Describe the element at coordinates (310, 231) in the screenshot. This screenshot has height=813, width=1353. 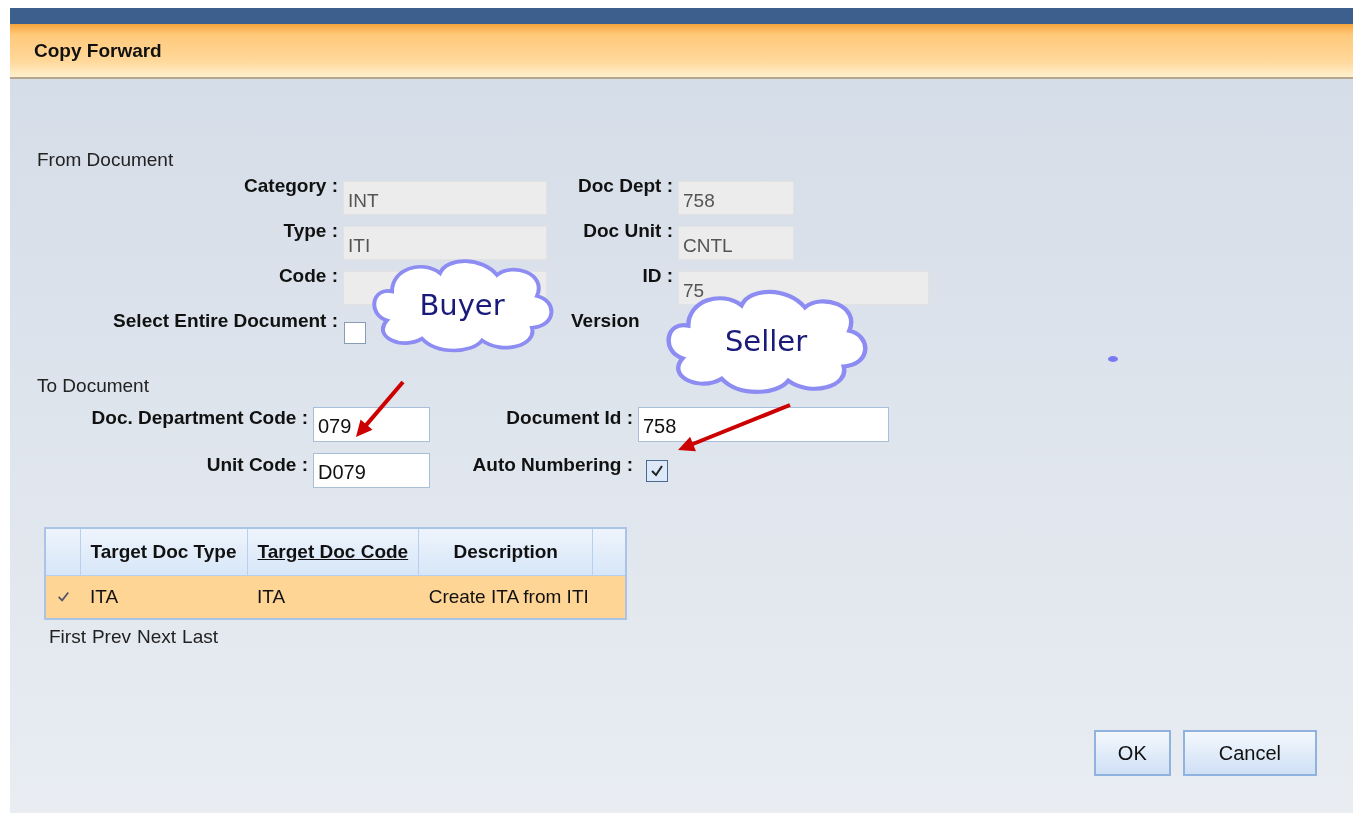
I see `field-label: Type :` at that location.